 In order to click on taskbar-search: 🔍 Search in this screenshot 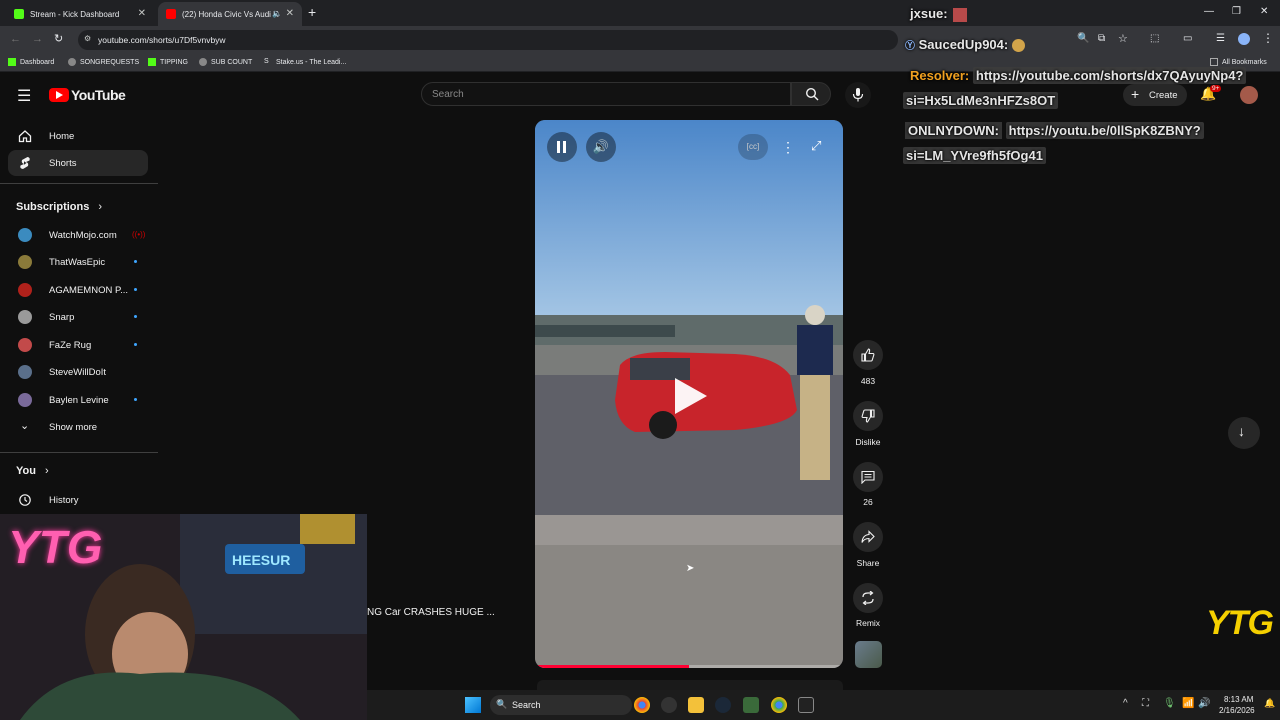, I will do `click(561, 705)`.